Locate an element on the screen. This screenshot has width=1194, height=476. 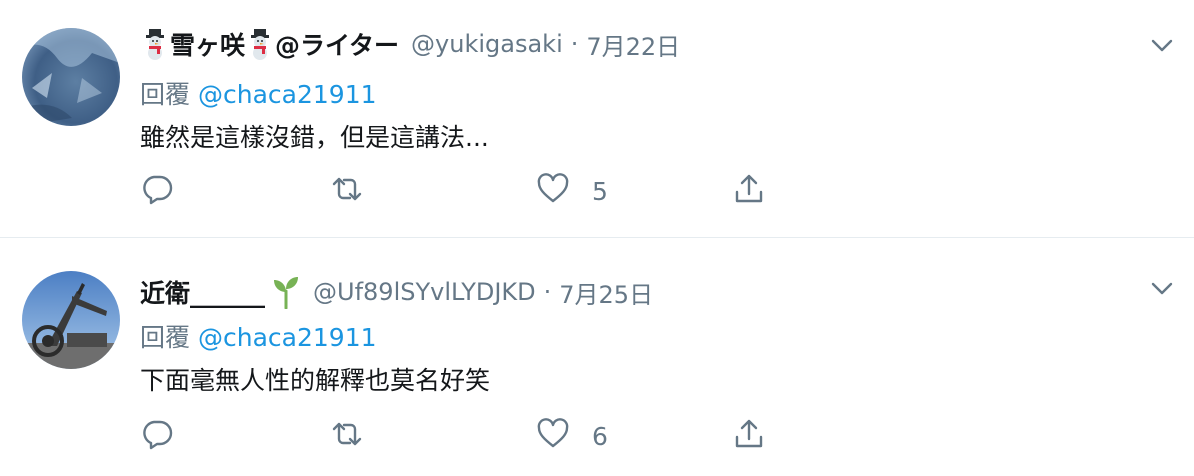
like-button: 6 is located at coordinates (572, 436).